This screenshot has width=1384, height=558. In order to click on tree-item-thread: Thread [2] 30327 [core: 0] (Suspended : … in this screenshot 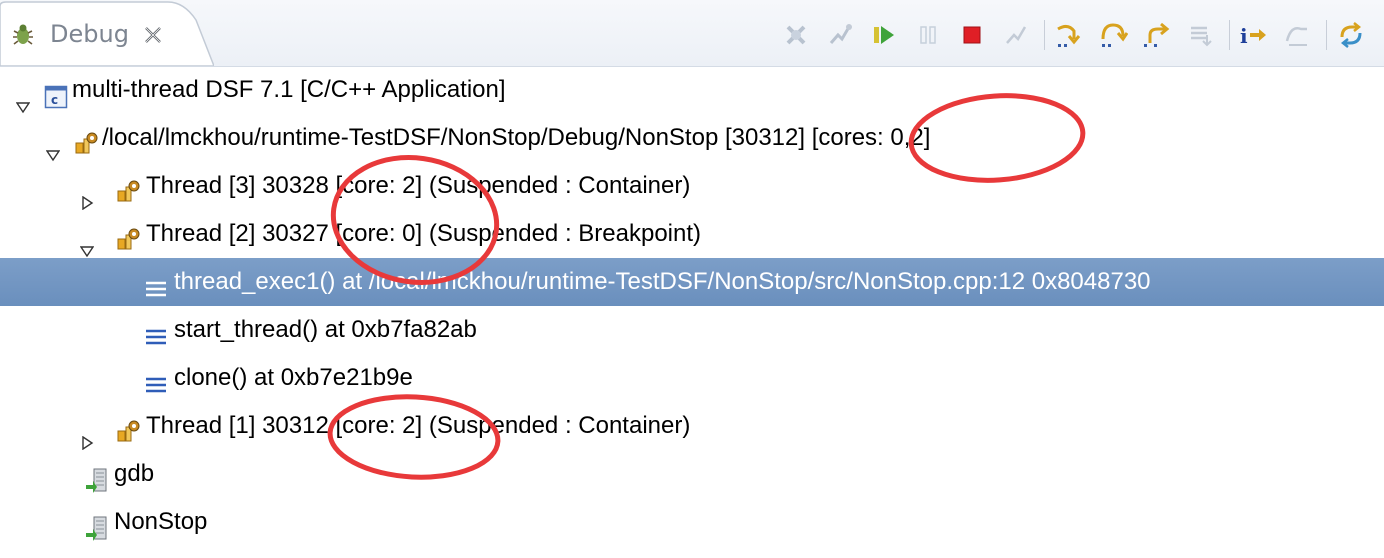, I will do `click(692, 234)`.